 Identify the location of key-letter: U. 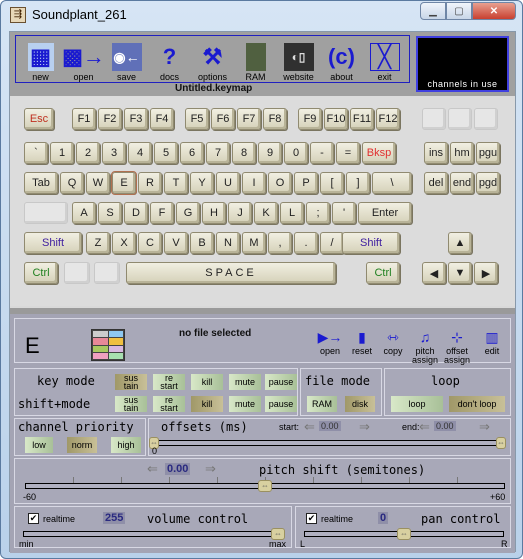
(228, 183).